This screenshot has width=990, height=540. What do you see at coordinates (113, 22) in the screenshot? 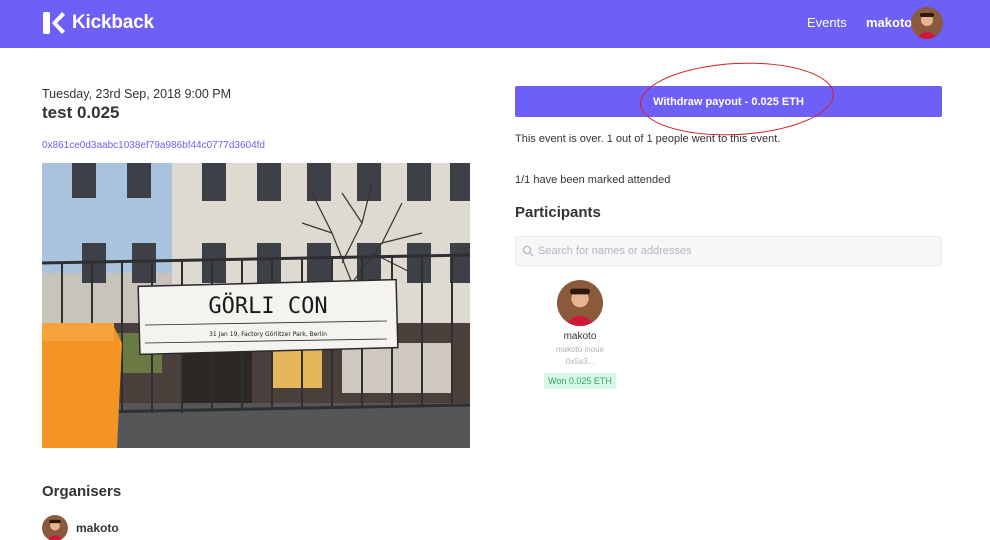
I see `brand-name: Kickback` at bounding box center [113, 22].